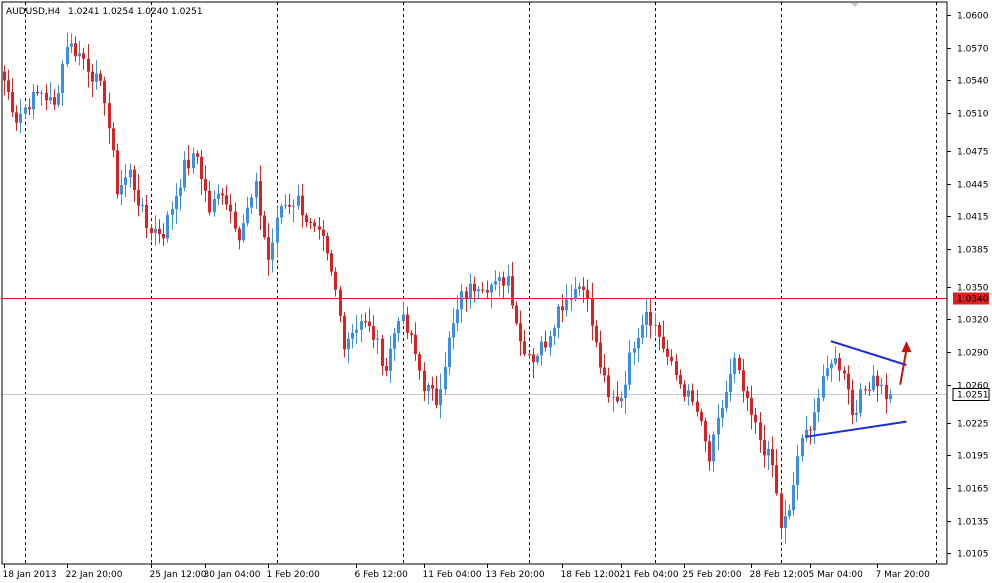 This screenshot has width=992, height=583. I want to click on x-axis-tick-label: 1 Feb 20:00, so click(294, 575).